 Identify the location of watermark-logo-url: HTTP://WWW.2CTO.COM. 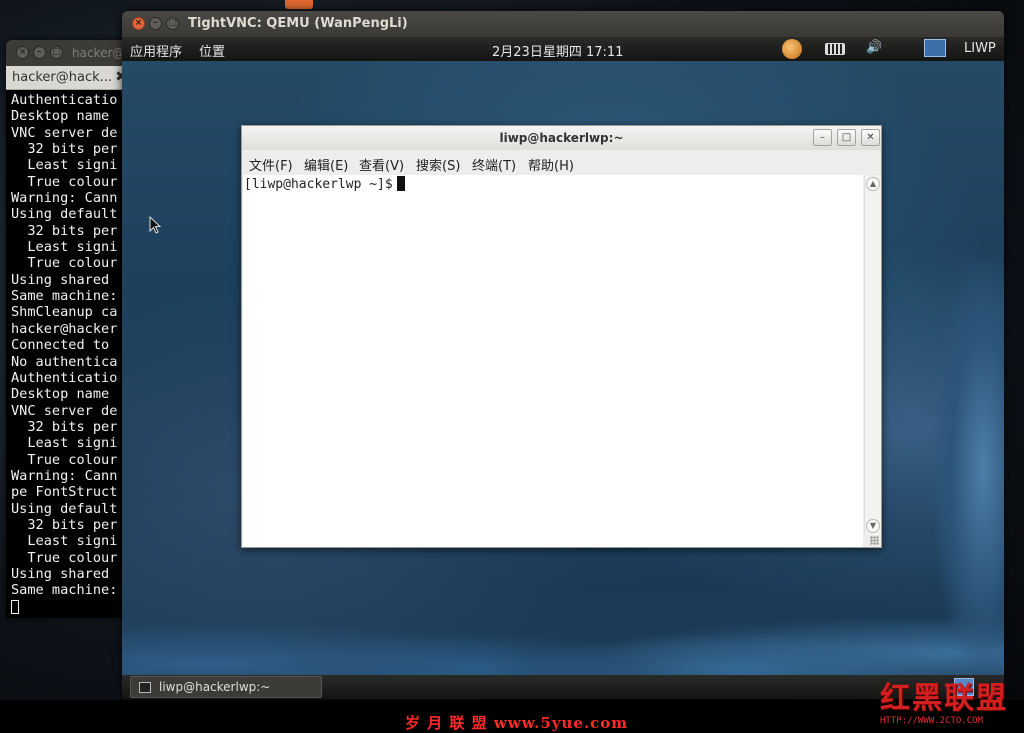
(931, 721).